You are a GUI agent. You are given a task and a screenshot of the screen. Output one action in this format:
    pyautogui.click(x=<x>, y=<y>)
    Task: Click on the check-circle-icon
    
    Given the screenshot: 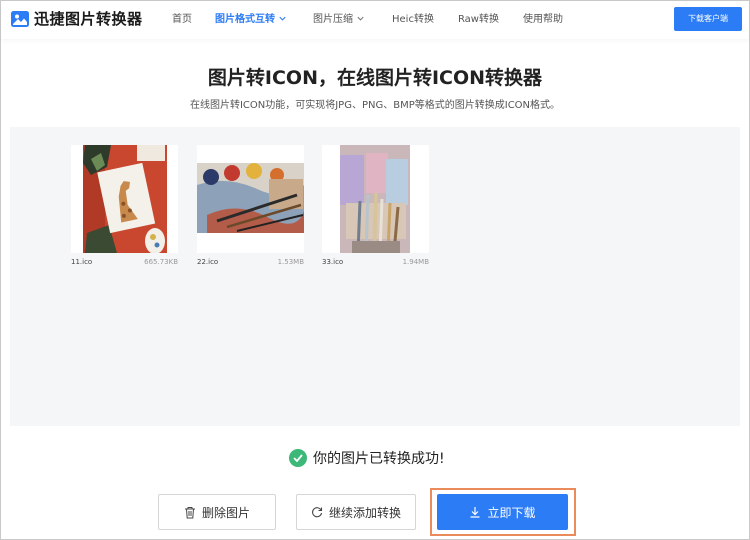 What is the action you would take?
    pyautogui.click(x=298, y=458)
    